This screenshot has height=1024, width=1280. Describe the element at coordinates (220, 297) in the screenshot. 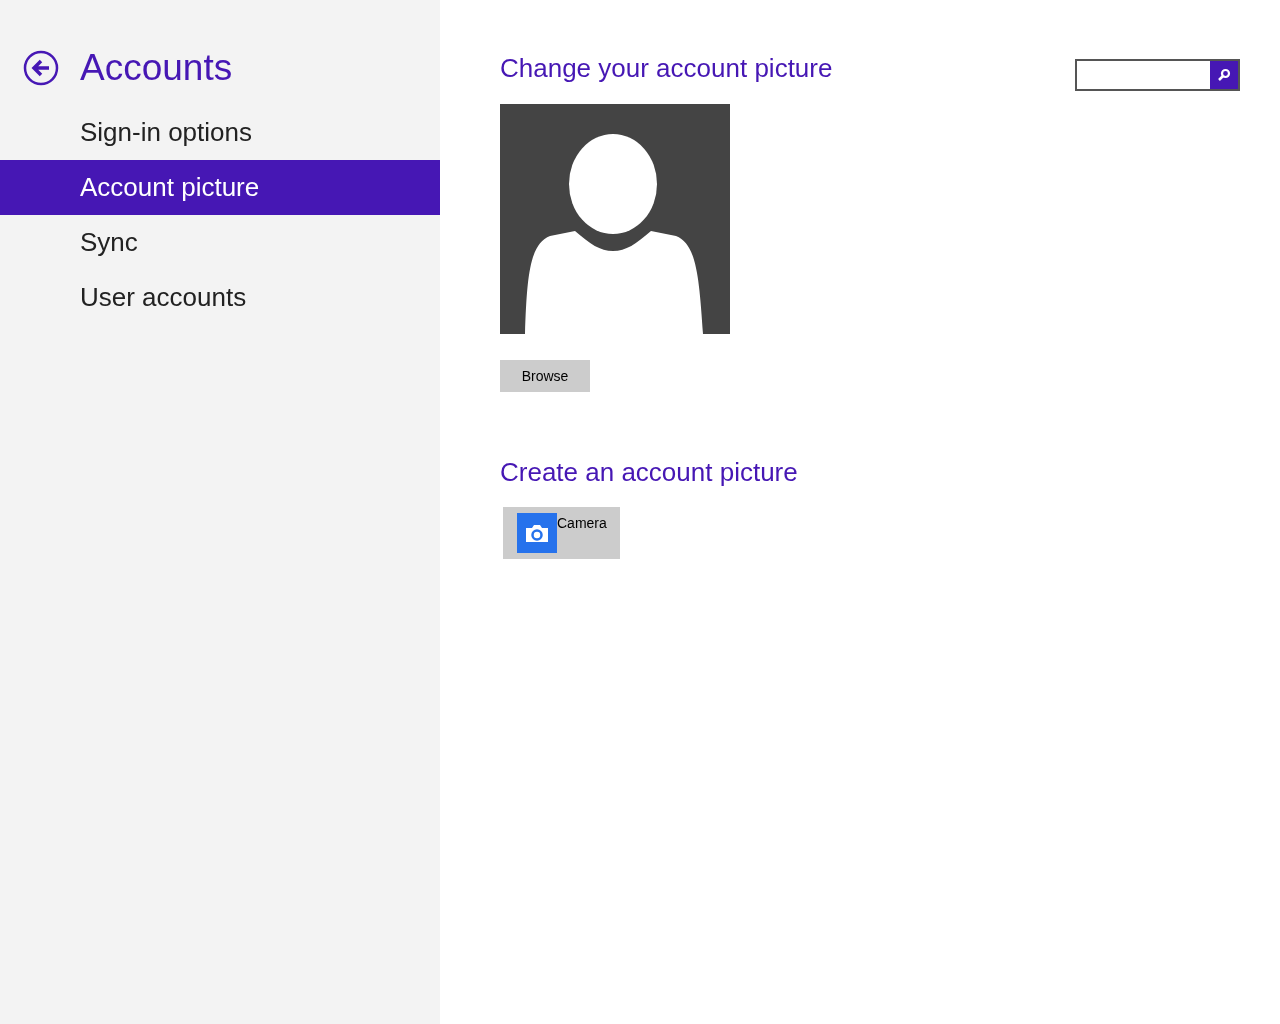

I see `nav-item: User accounts` at that location.